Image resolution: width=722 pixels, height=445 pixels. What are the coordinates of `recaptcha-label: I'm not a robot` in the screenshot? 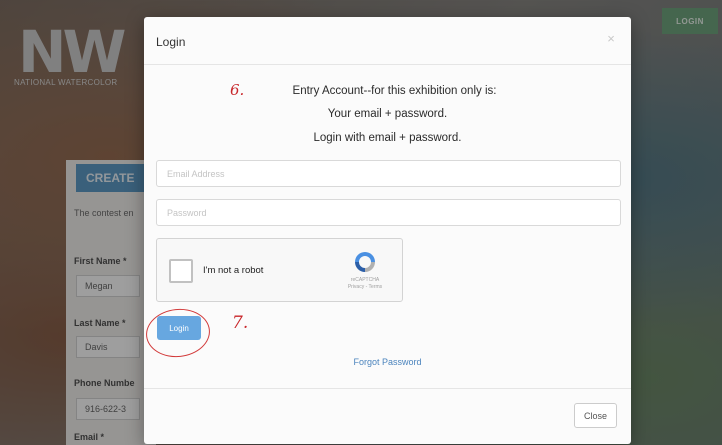 It's located at (233, 270).